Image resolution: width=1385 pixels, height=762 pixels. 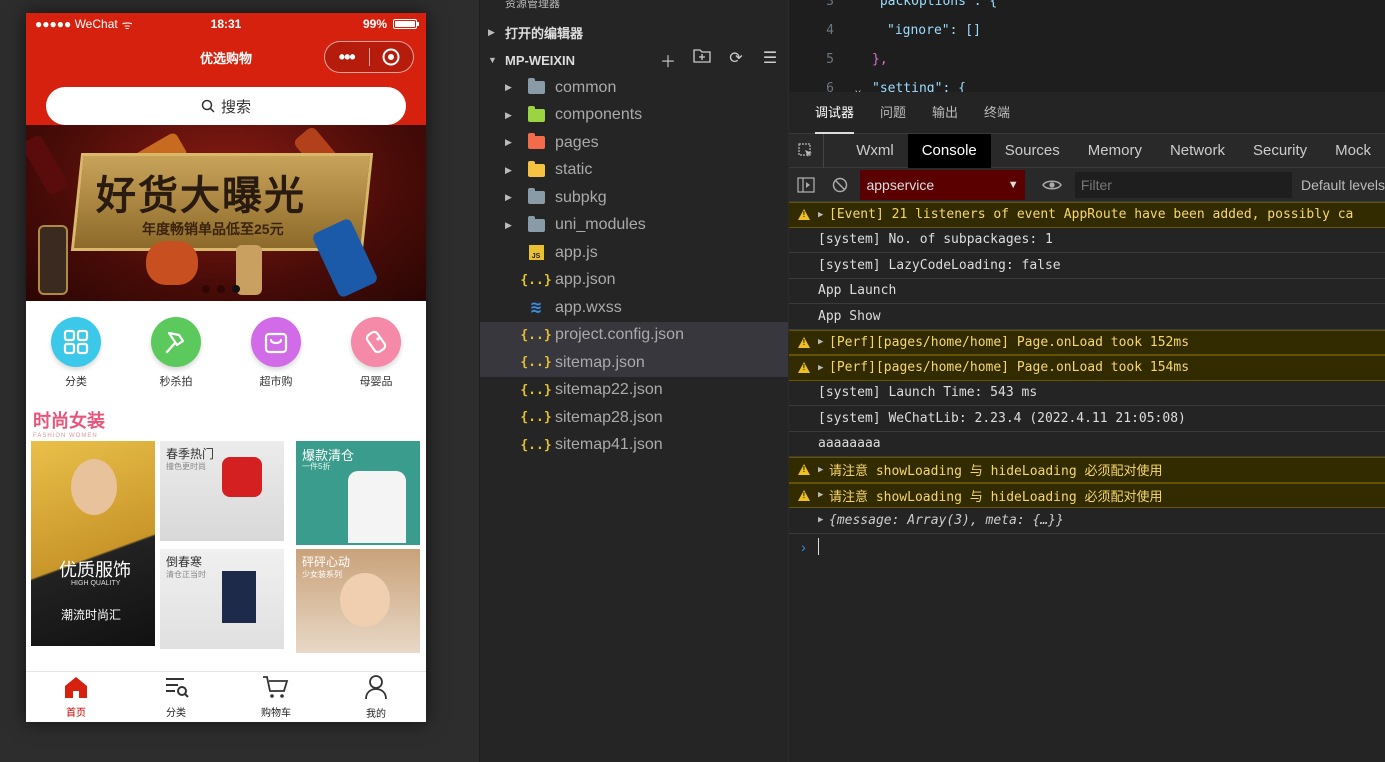 I want to click on collapse-all-icon: ☰, so click(x=770, y=60).